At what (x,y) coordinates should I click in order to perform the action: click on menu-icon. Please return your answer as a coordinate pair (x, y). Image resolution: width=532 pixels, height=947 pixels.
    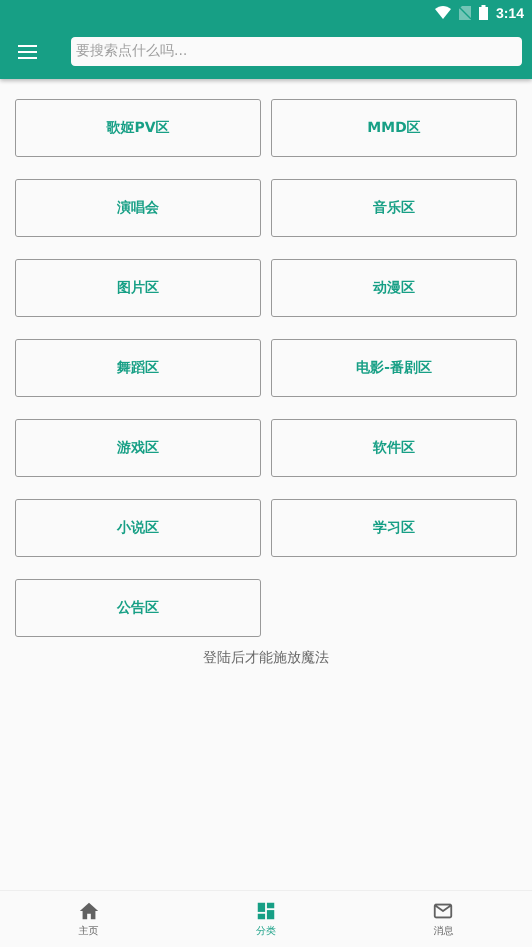
    Looking at the image, I should click on (27, 52).